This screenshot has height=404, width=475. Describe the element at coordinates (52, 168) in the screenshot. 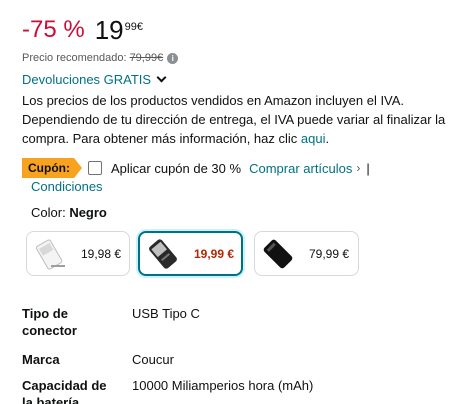

I see `coupon-badge: Cupón:` at that location.